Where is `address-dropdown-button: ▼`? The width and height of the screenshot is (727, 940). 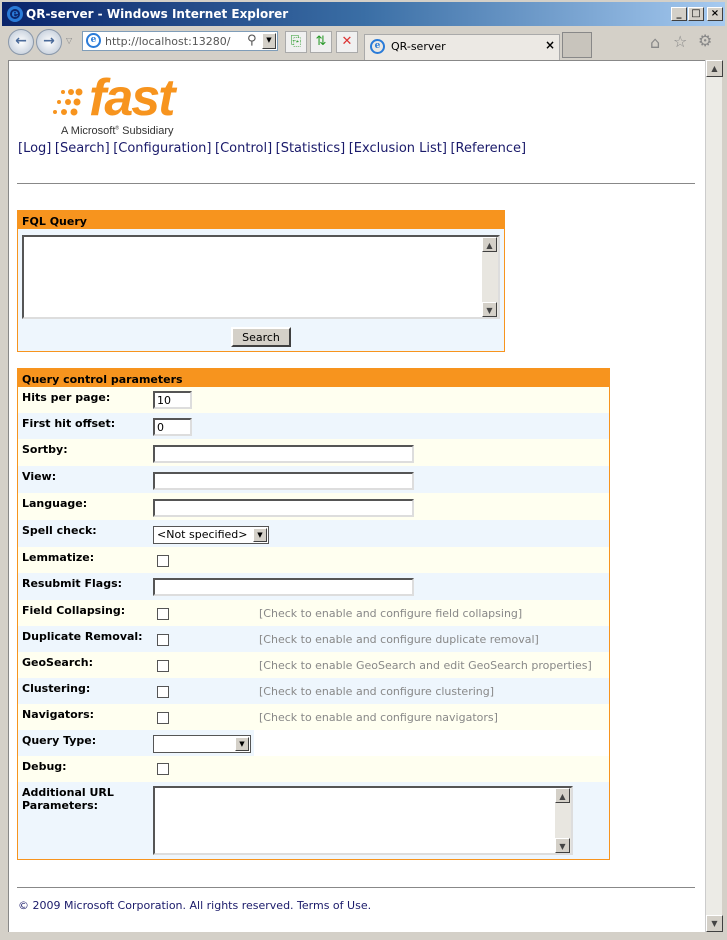
address-dropdown-button: ▼ is located at coordinates (269, 41).